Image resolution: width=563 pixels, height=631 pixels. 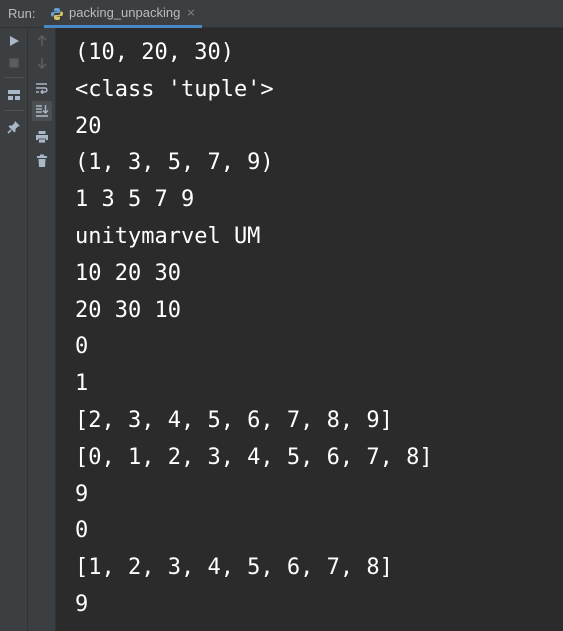 I want to click on run-primary-toolbar, so click(x=14, y=329).